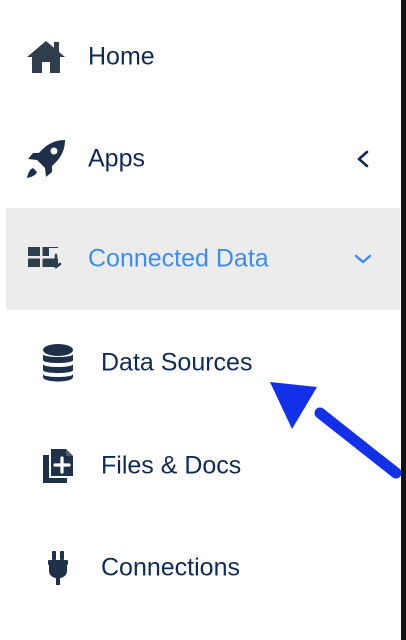 The width and height of the screenshot is (406, 640). Describe the element at coordinates (58, 363) in the screenshot. I see `database-icon` at that location.